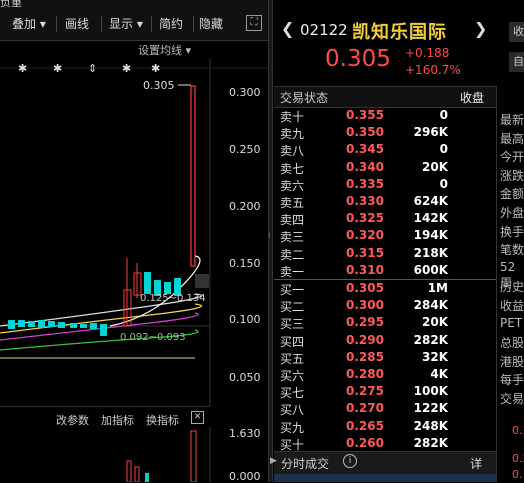  I want to click on prev-stock-icon: ❮, so click(287, 28).